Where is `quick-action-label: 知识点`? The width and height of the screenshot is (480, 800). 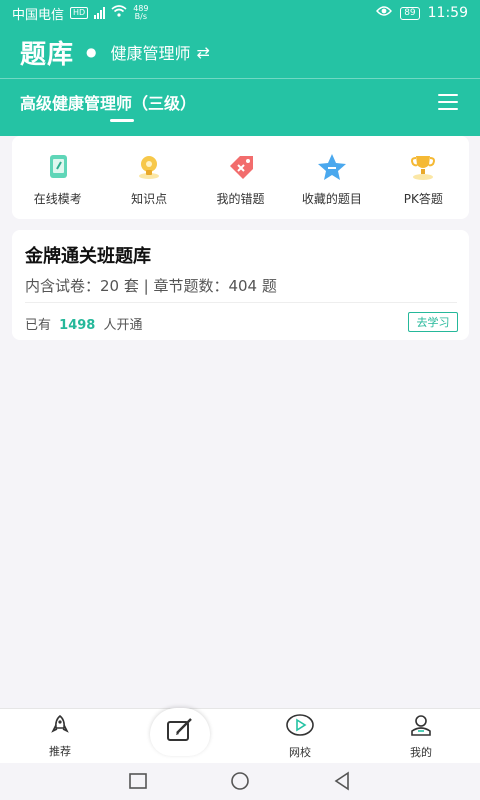
quick-action-label: 知识点 is located at coordinates (149, 199).